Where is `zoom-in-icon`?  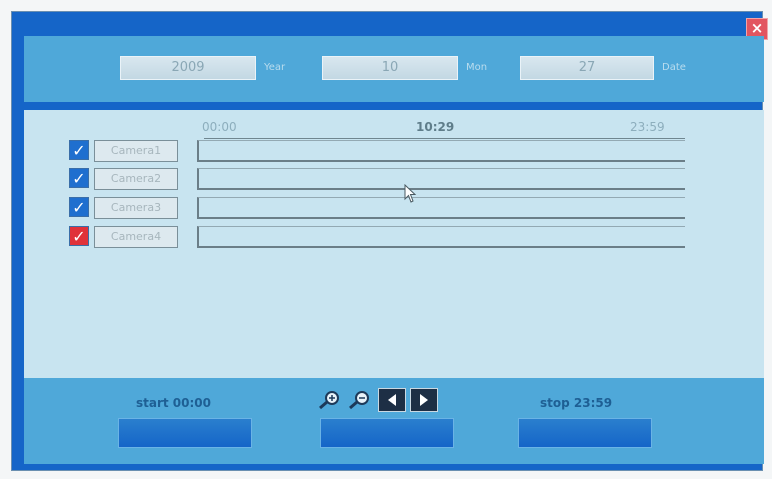 zoom-in-icon is located at coordinates (330, 400).